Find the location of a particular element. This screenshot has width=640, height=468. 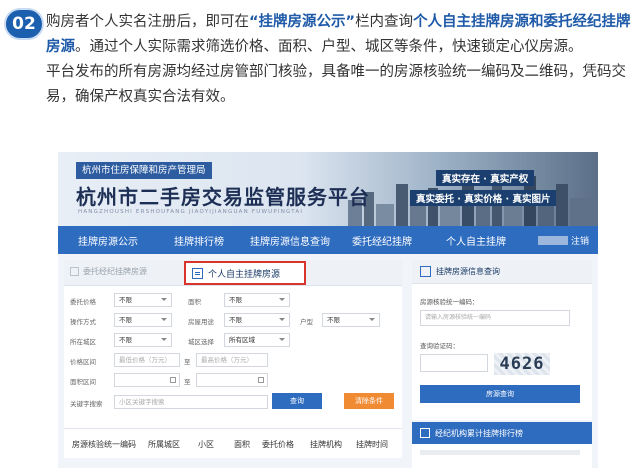

nav-item-ranking: 挂牌排行榜 is located at coordinates (199, 240).